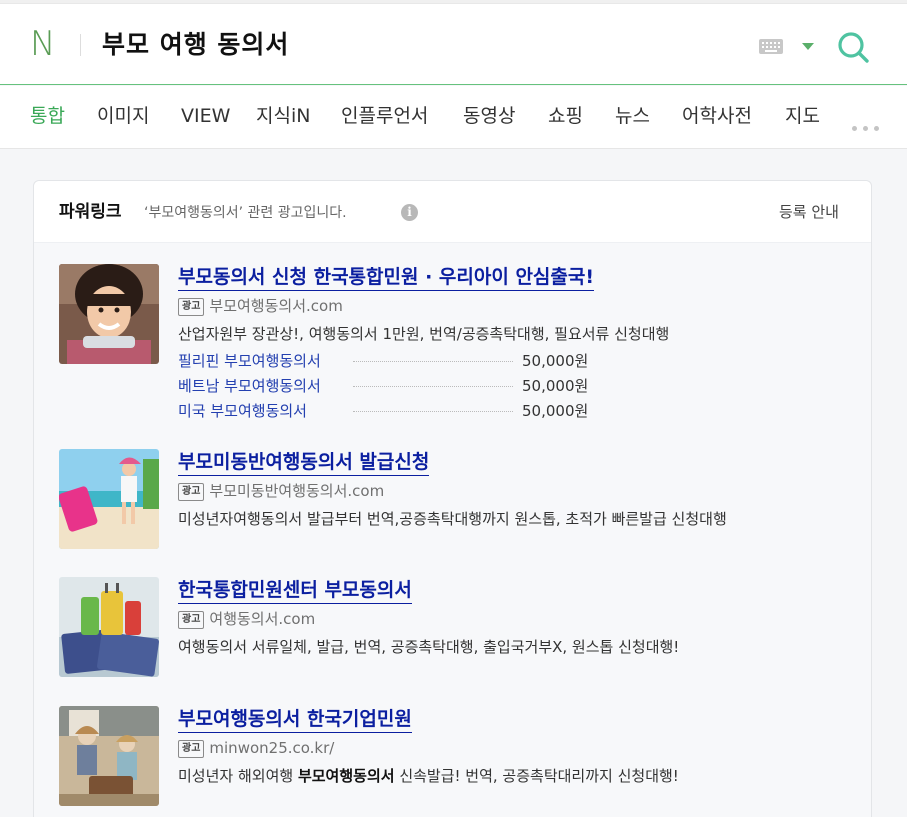 Image resolution: width=907 pixels, height=817 pixels. I want to click on ad-url: 광고 여행동의서.com, so click(246, 619).